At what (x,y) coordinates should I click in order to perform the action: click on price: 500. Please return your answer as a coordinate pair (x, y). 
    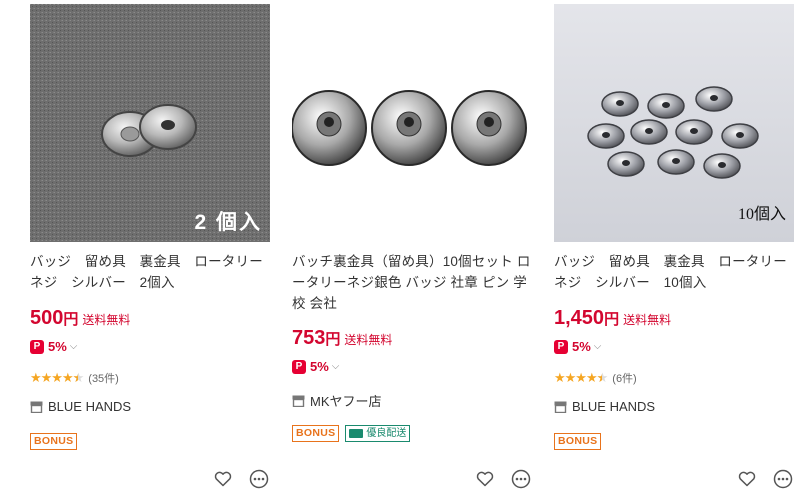
    Looking at the image, I should click on (47, 318).